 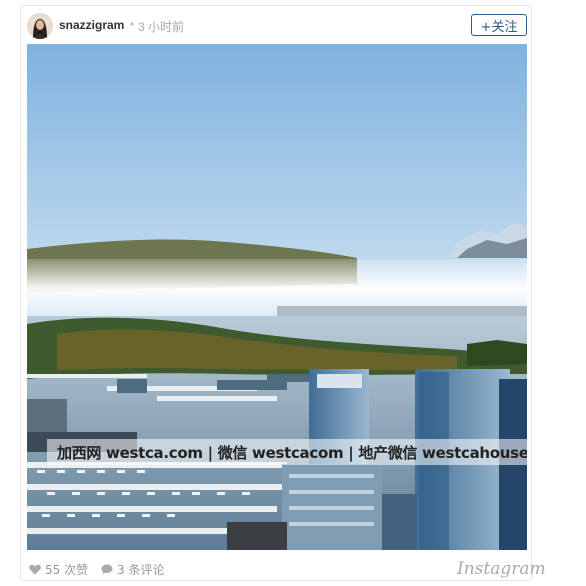 I want to click on username: snazzigram, so click(x=91, y=25).